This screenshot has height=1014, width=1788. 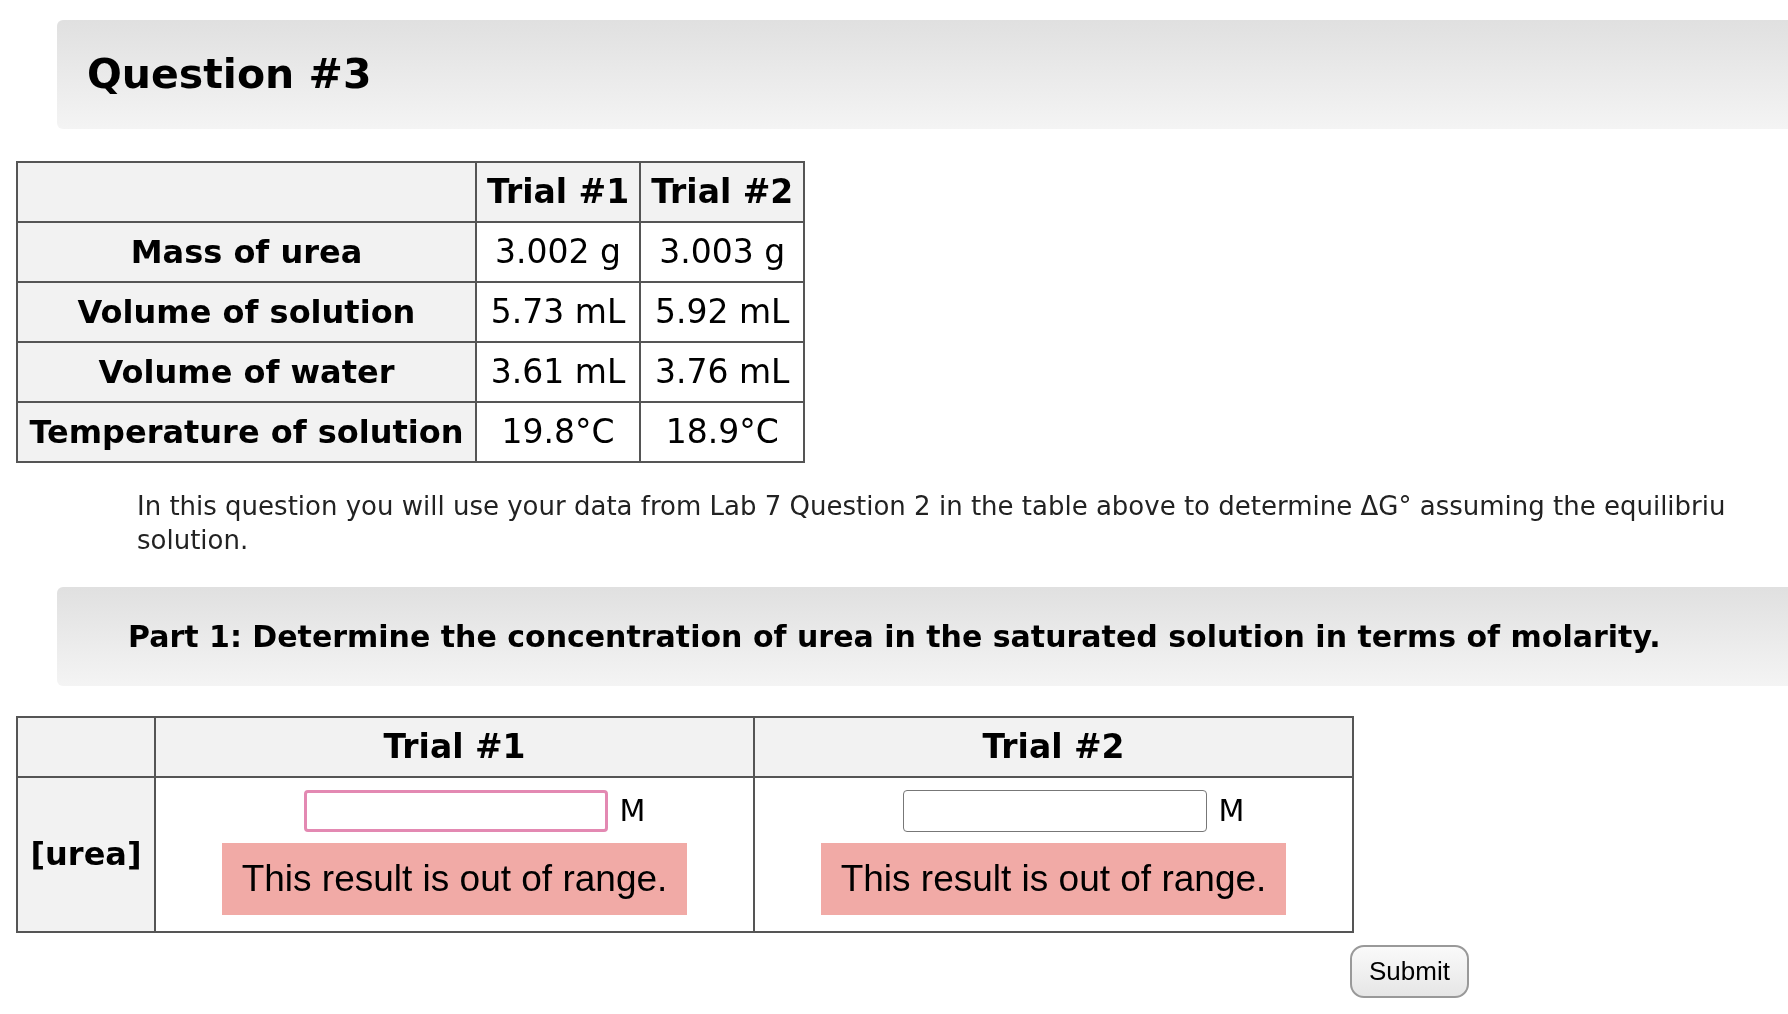 What do you see at coordinates (229, 74) in the screenshot?
I see `question-title: Question #3` at bounding box center [229, 74].